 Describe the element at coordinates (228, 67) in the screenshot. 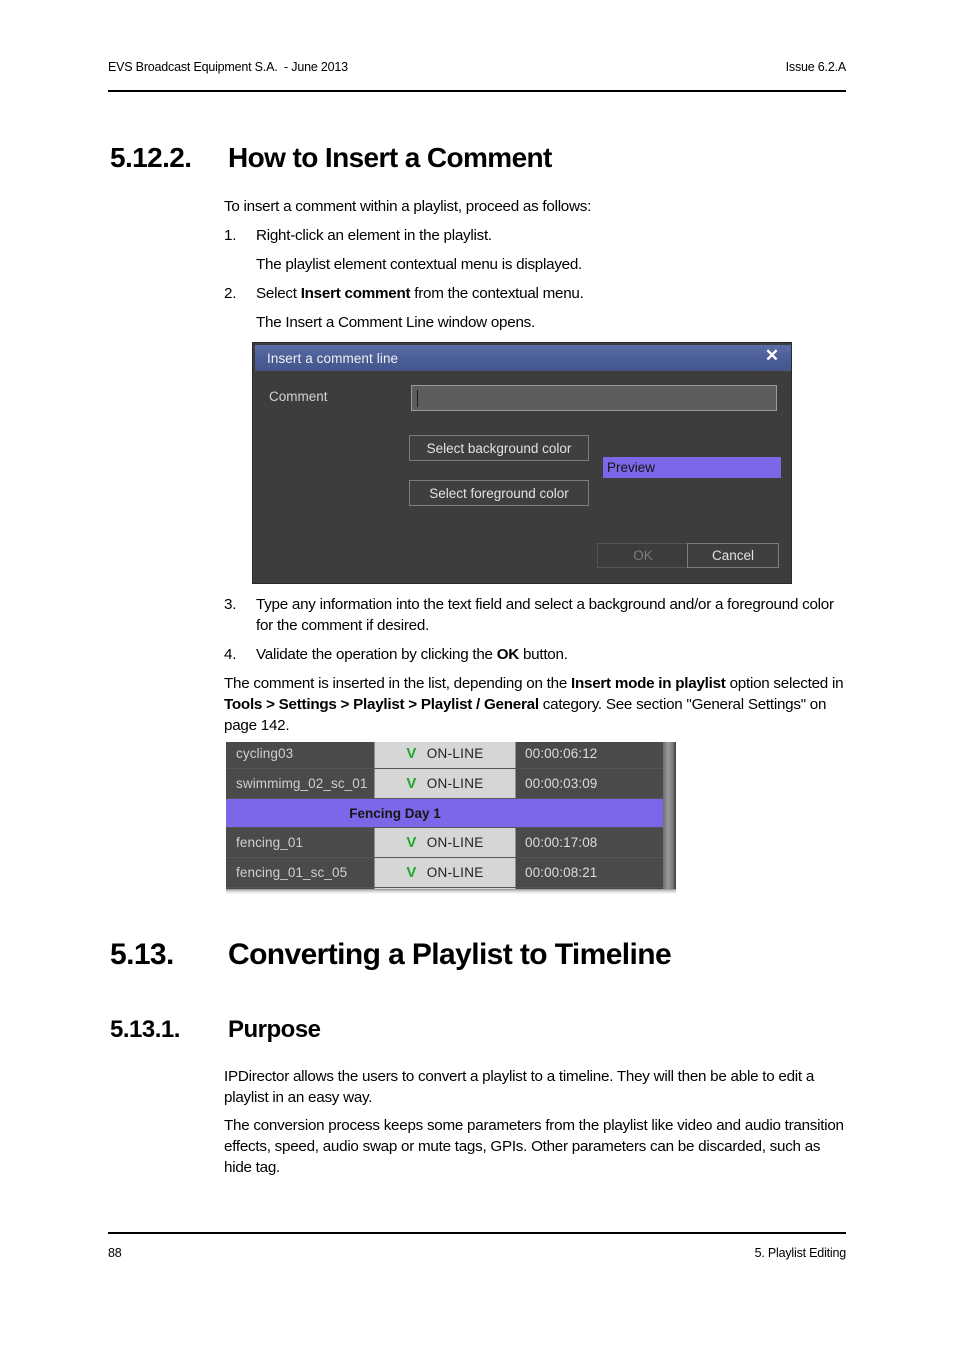

I see `header-publisher: EVS Broadcast Equipment S.A. - June 2013` at that location.